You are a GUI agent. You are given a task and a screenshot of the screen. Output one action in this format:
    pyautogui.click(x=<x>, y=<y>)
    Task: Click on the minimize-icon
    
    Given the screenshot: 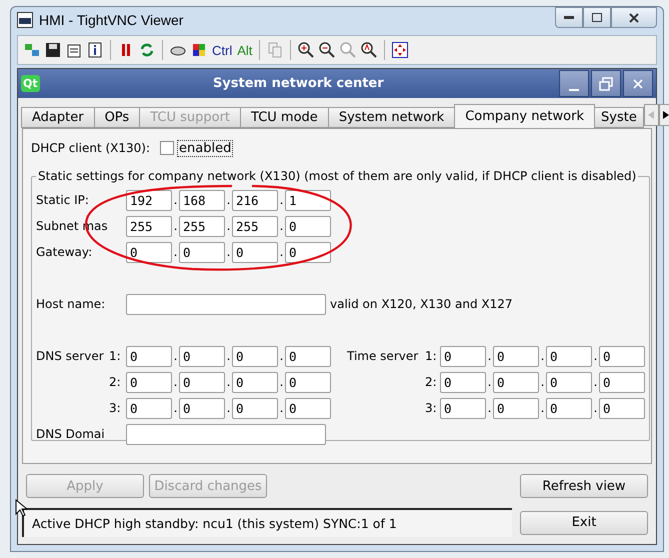 What is the action you would take?
    pyautogui.click(x=569, y=18)
    